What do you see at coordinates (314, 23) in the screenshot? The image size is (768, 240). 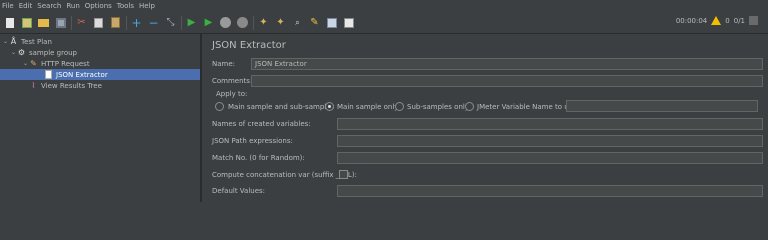 I see `reset-search-icon: ✎` at bounding box center [314, 23].